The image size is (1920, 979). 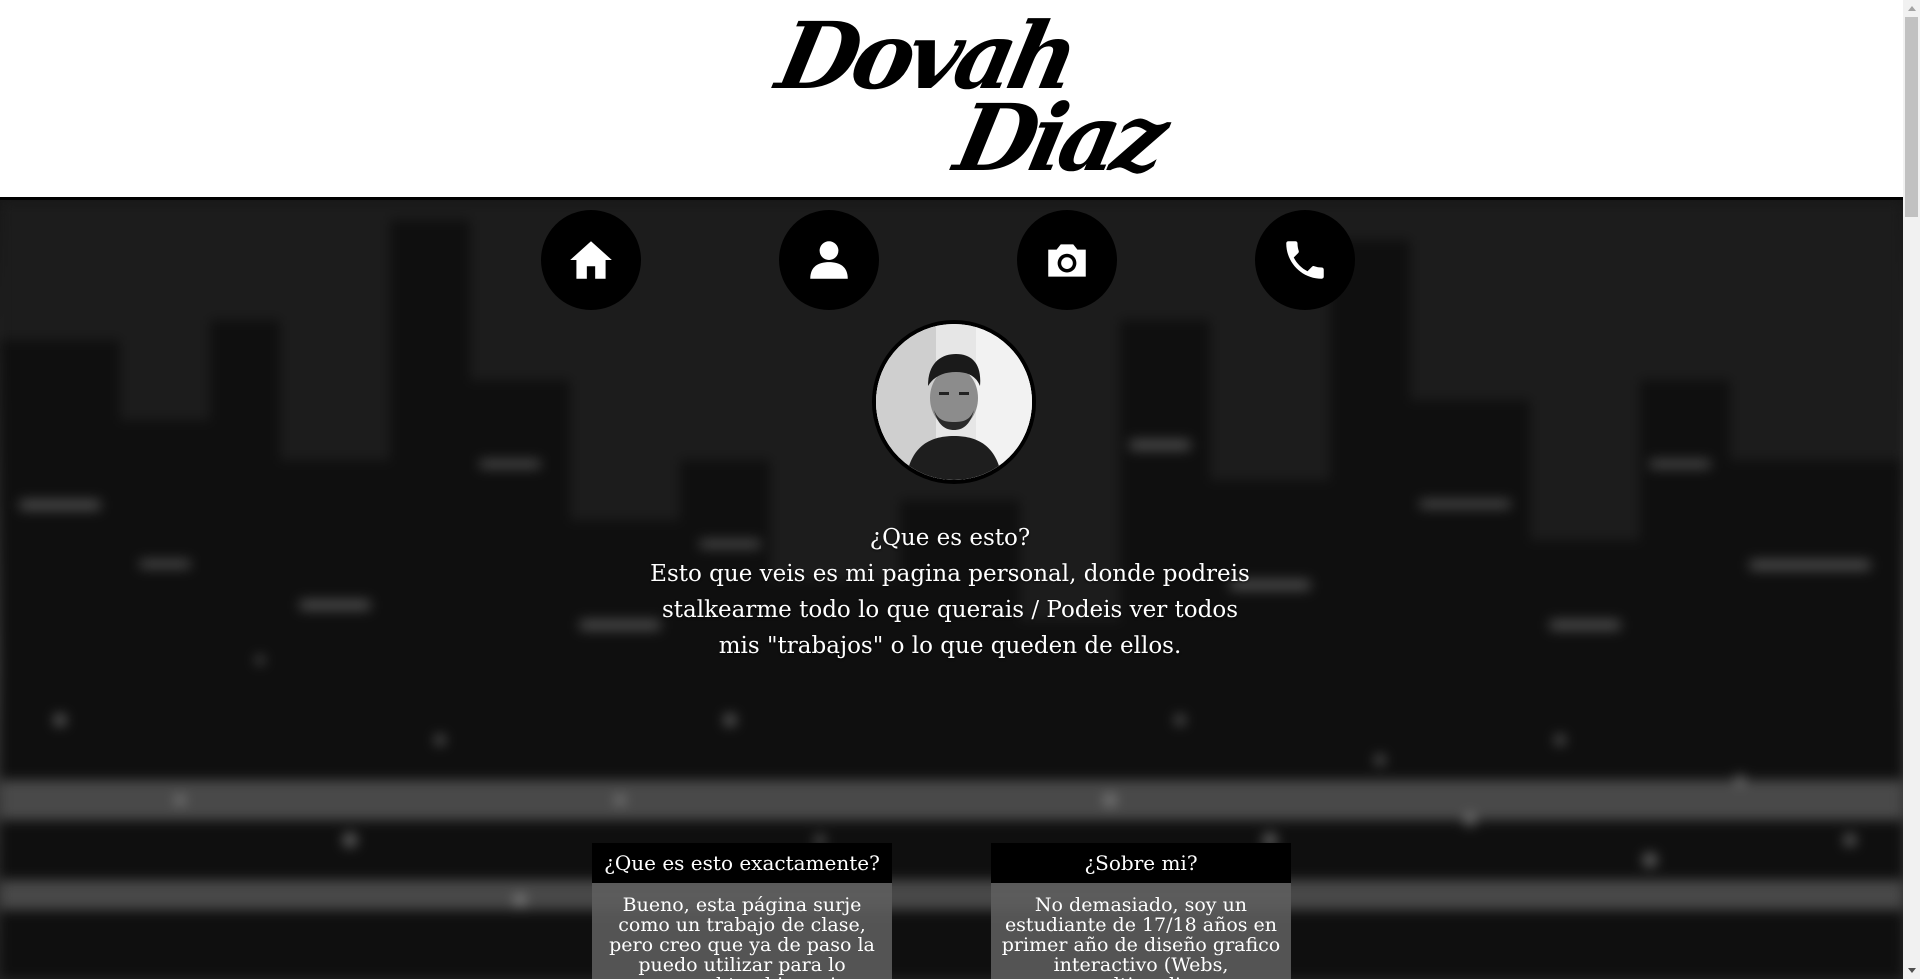 I want to click on nav-contact-button, so click(x=1305, y=260).